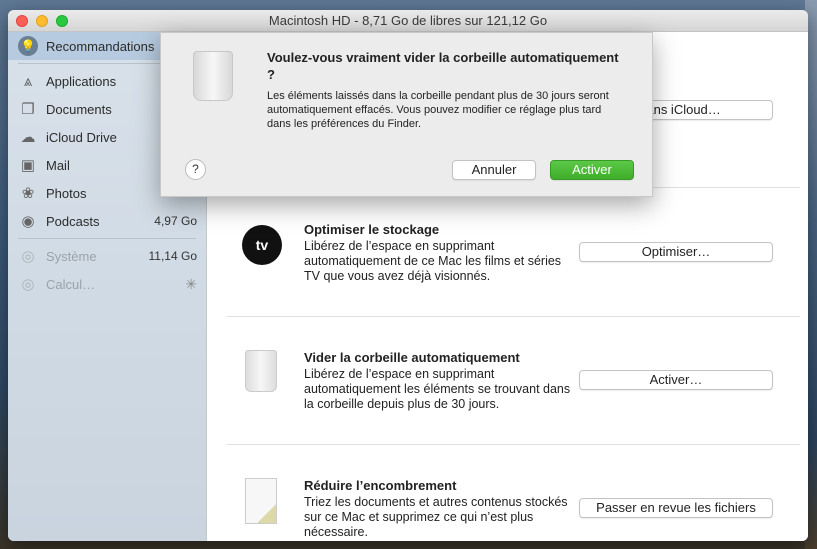  Describe the element at coordinates (71, 256) in the screenshot. I see `sidebar-item-label: Système` at that location.